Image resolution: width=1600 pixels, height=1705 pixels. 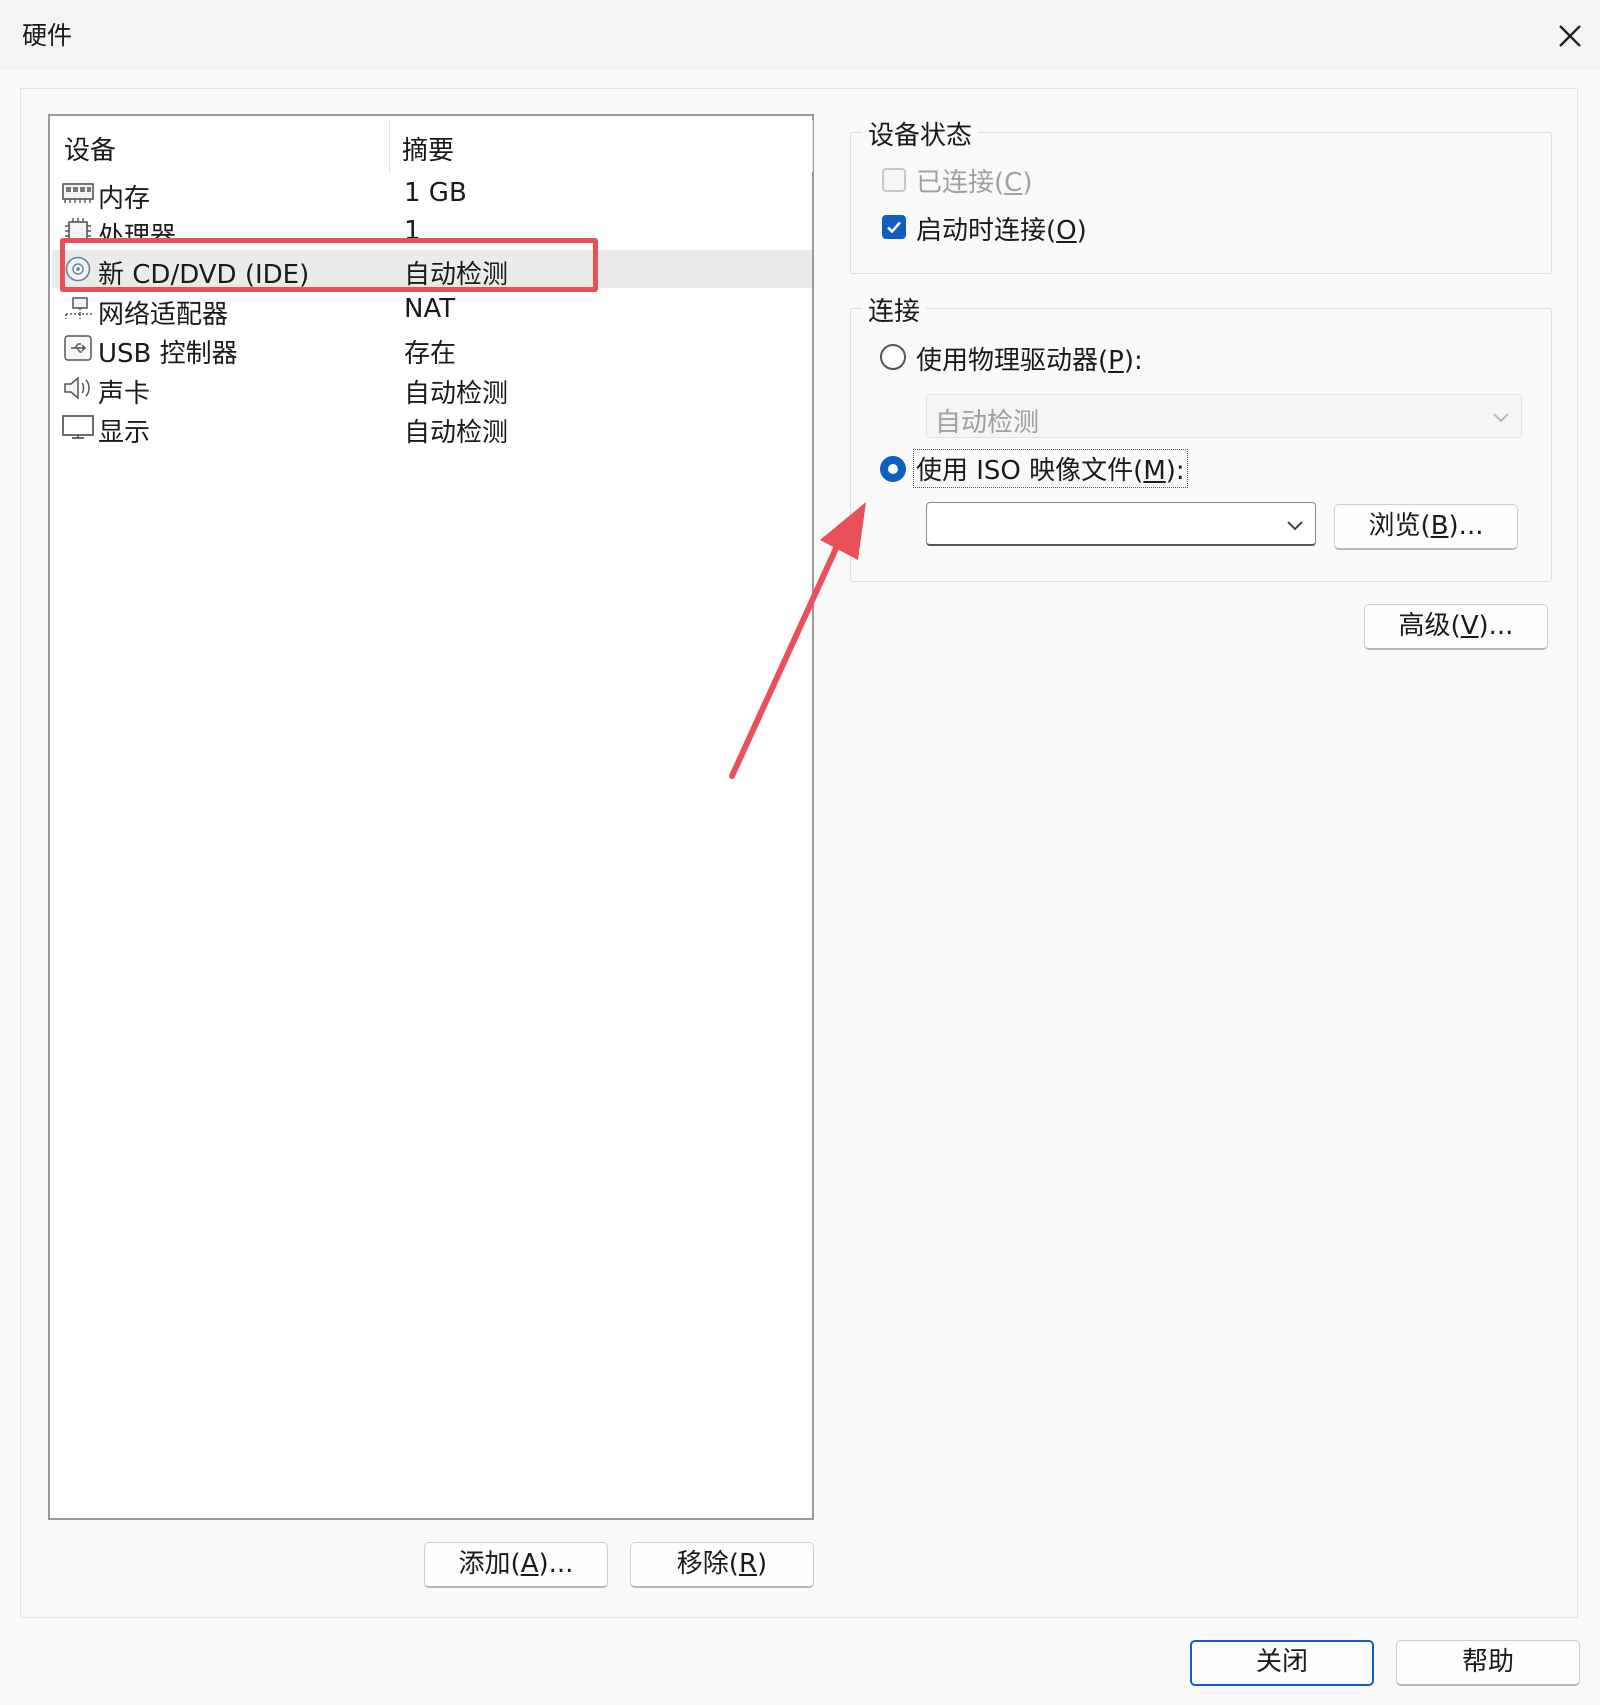 I want to click on connected-label: 已连接(C), so click(x=974, y=183).